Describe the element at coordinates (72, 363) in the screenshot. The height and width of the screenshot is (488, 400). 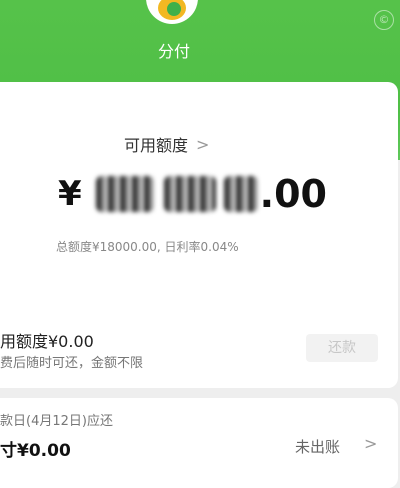
I see `used-credit-hint: 费后随时可还，金额不限` at that location.